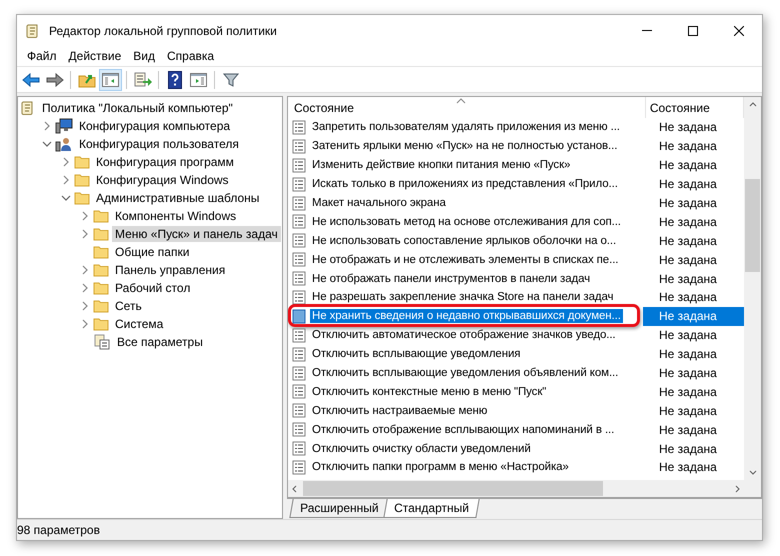 This screenshot has width=780, height=556. What do you see at coordinates (110, 79) in the screenshot?
I see `console-tree-button` at bounding box center [110, 79].